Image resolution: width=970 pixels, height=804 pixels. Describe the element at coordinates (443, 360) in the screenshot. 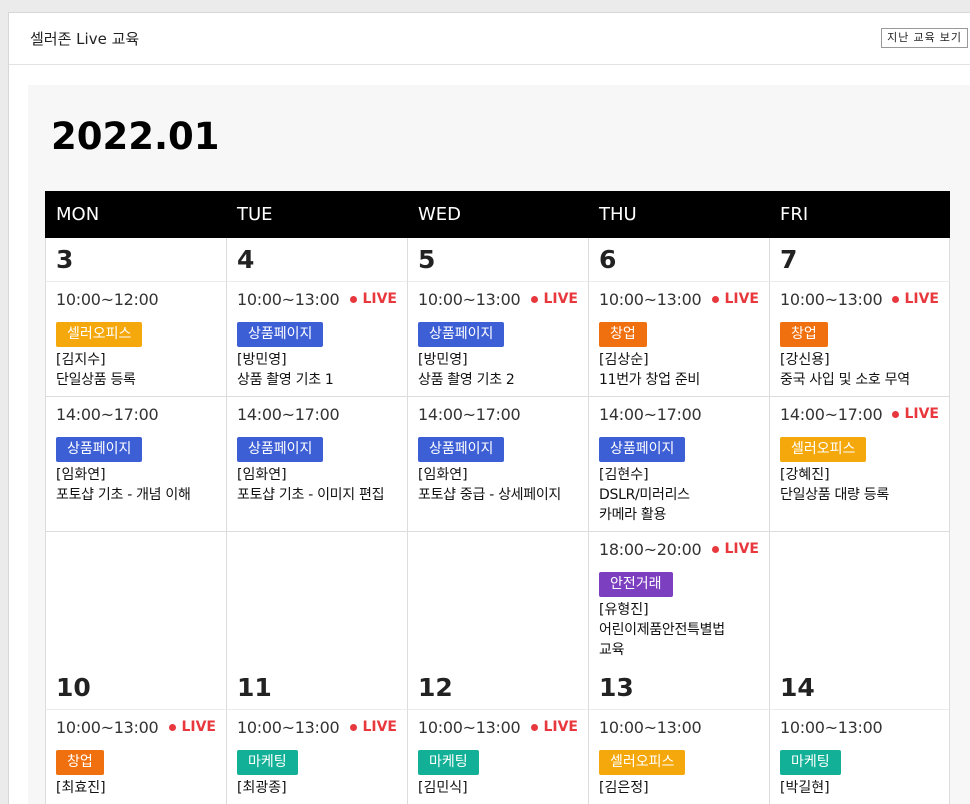

I see `instructor-name: [방민영]` at that location.